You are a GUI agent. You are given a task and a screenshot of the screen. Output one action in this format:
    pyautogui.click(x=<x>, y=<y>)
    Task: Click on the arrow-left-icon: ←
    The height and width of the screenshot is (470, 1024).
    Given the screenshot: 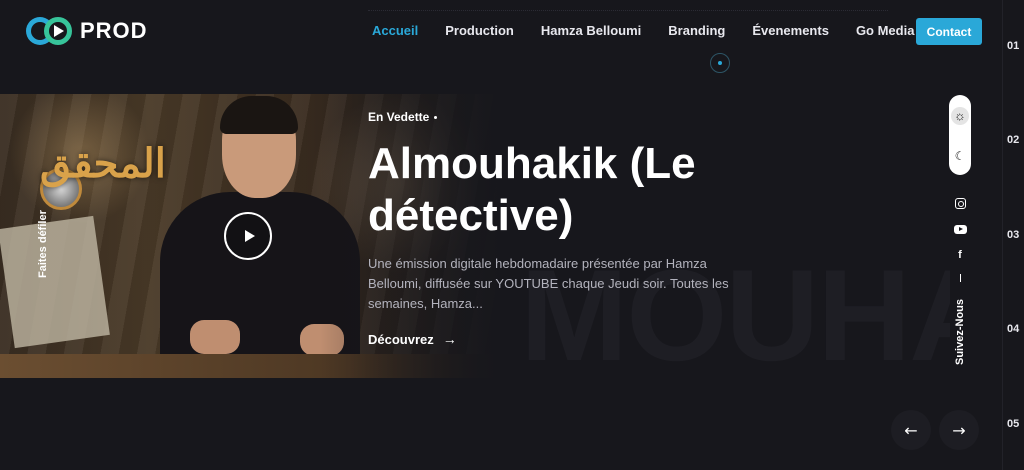 What is the action you would take?
    pyautogui.click(x=911, y=430)
    